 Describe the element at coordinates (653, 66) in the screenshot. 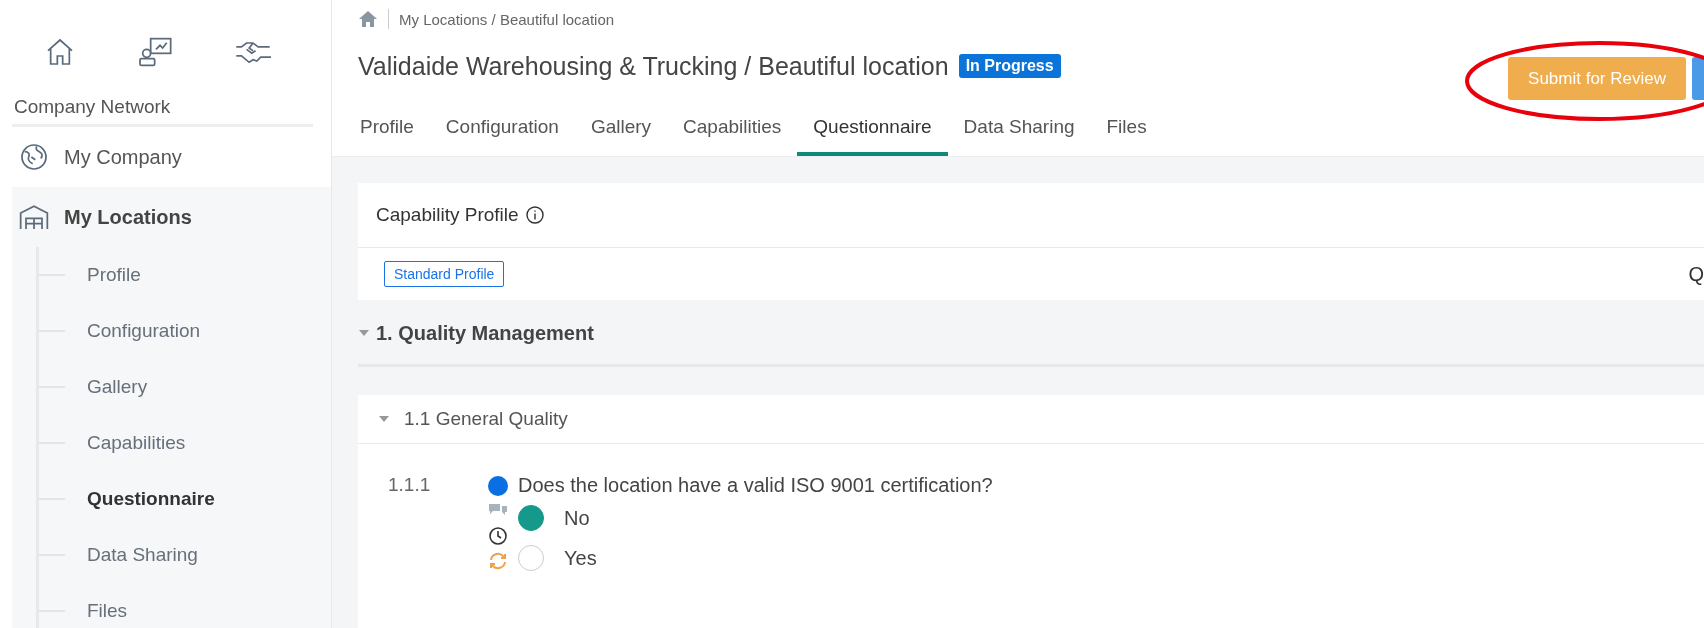

I see `page-title: Validaide Warehousing & Trucking / Beautiful location` at that location.